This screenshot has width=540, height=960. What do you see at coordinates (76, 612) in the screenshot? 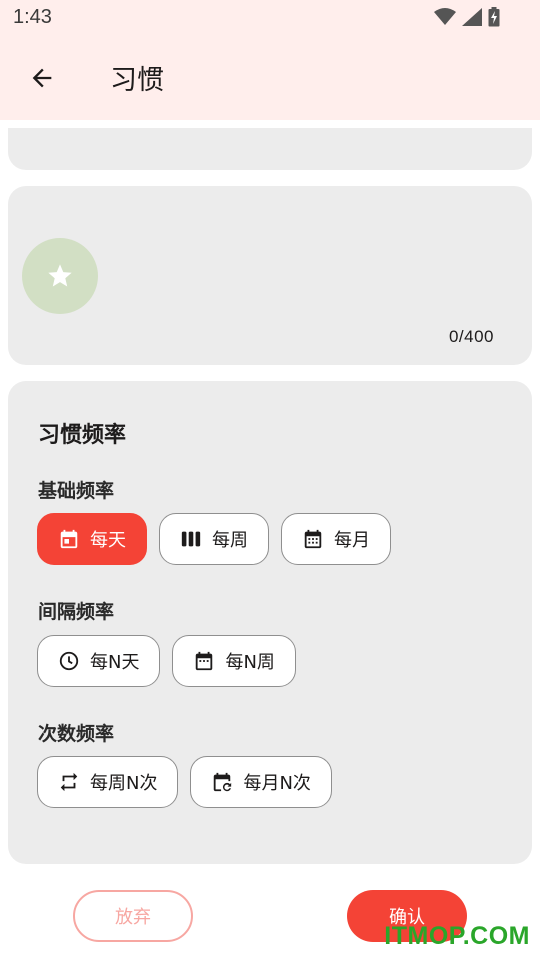
I see `interval-frequency-label: 间隔频率` at bounding box center [76, 612].